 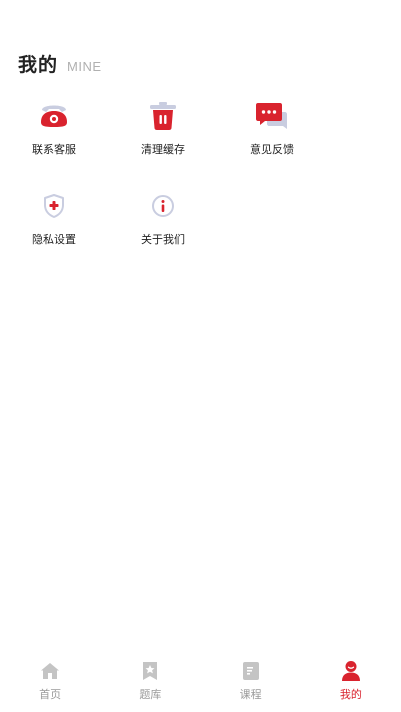 What do you see at coordinates (54, 133) in the screenshot?
I see `contact-support-button: 联系客服` at bounding box center [54, 133].